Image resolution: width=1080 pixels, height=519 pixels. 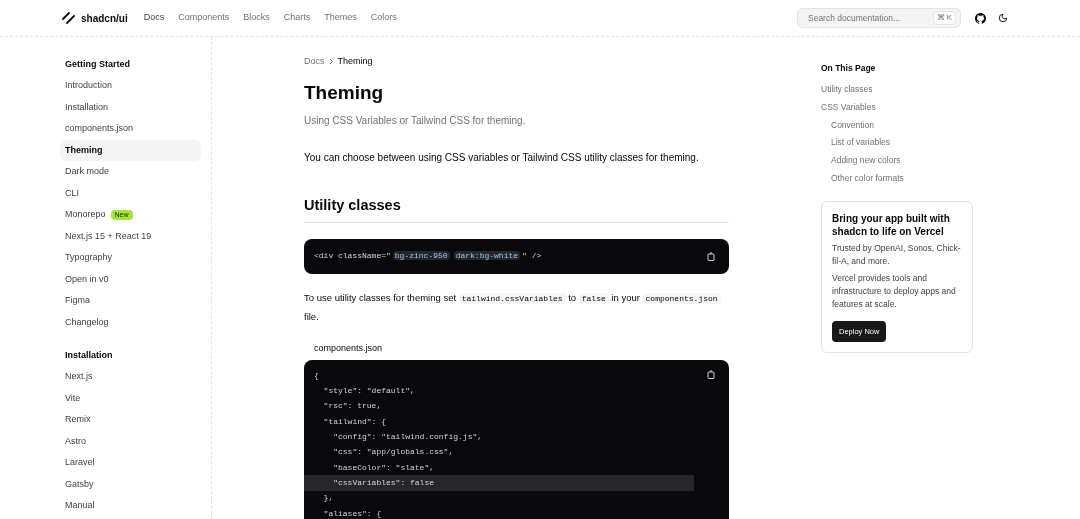 I want to click on nav-link: Components, so click(x=204, y=18).